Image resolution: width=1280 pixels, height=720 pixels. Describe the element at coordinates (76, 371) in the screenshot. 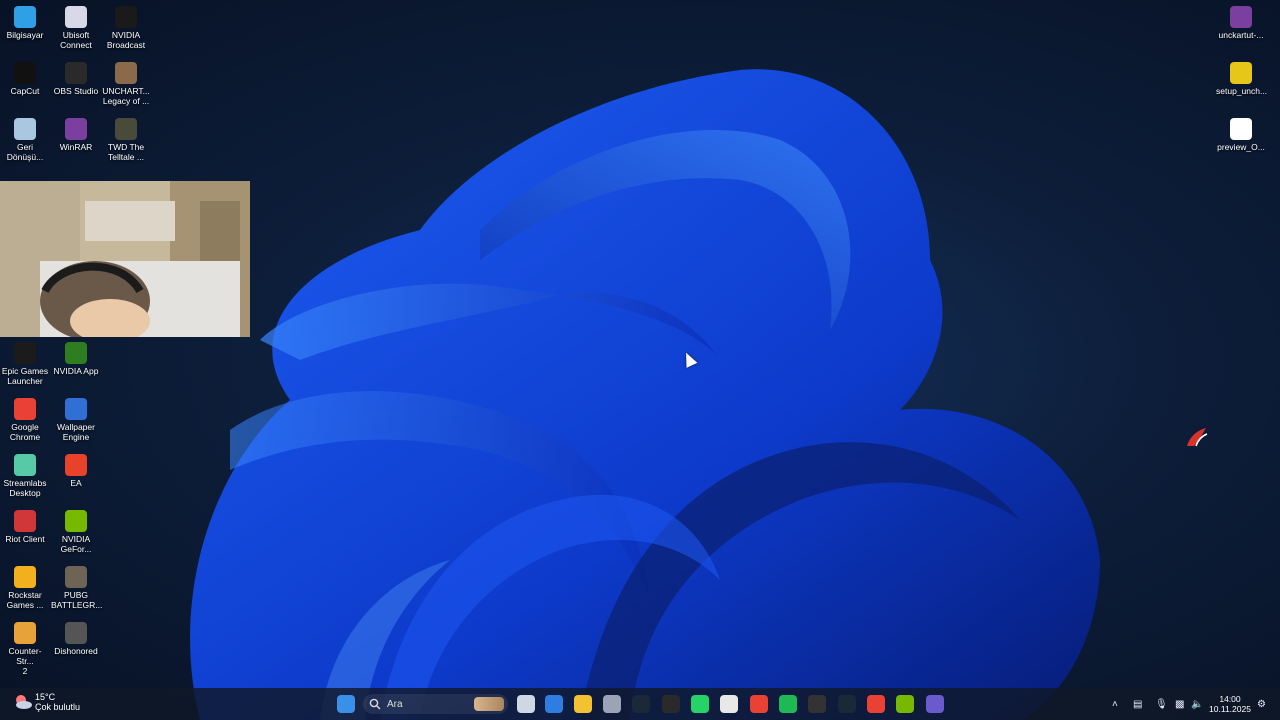

I see `desktop-icon-label: NVIDIA App` at that location.